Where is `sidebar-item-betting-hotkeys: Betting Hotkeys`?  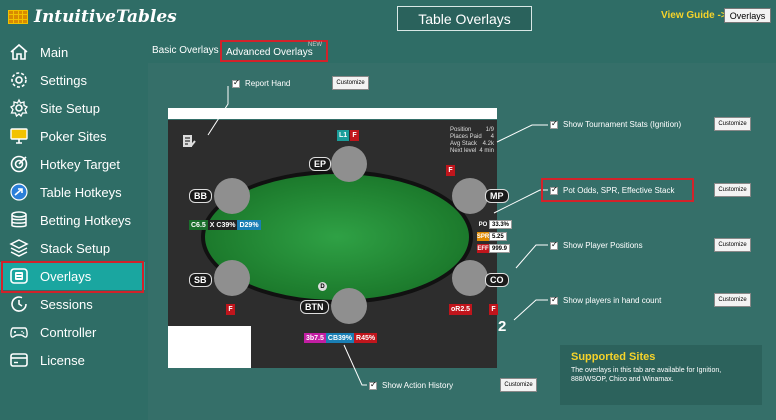
sidebar-item-betting-hotkeys: Betting Hotkeys is located at coordinates (72, 220).